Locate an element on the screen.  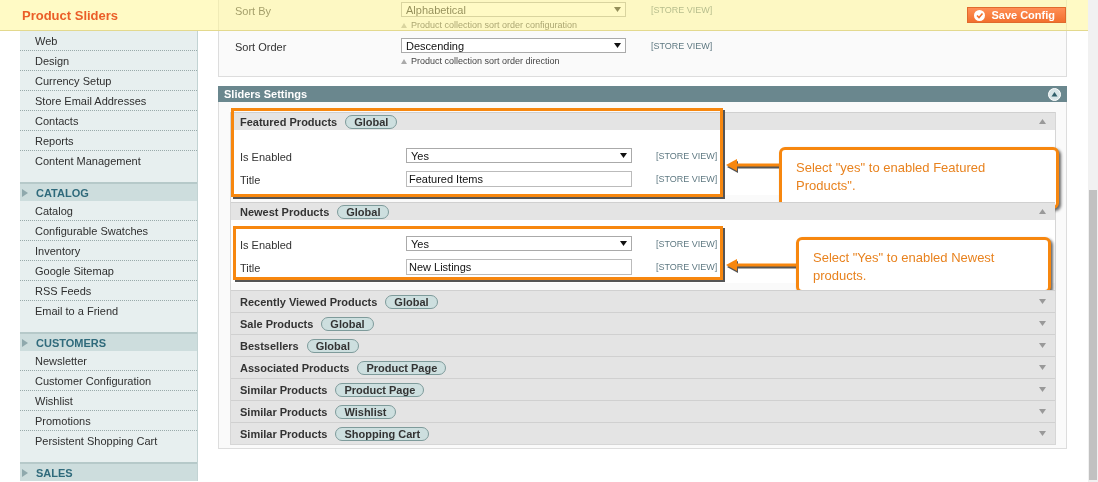
group-header: Featured Products Global is located at coordinates (643, 121).